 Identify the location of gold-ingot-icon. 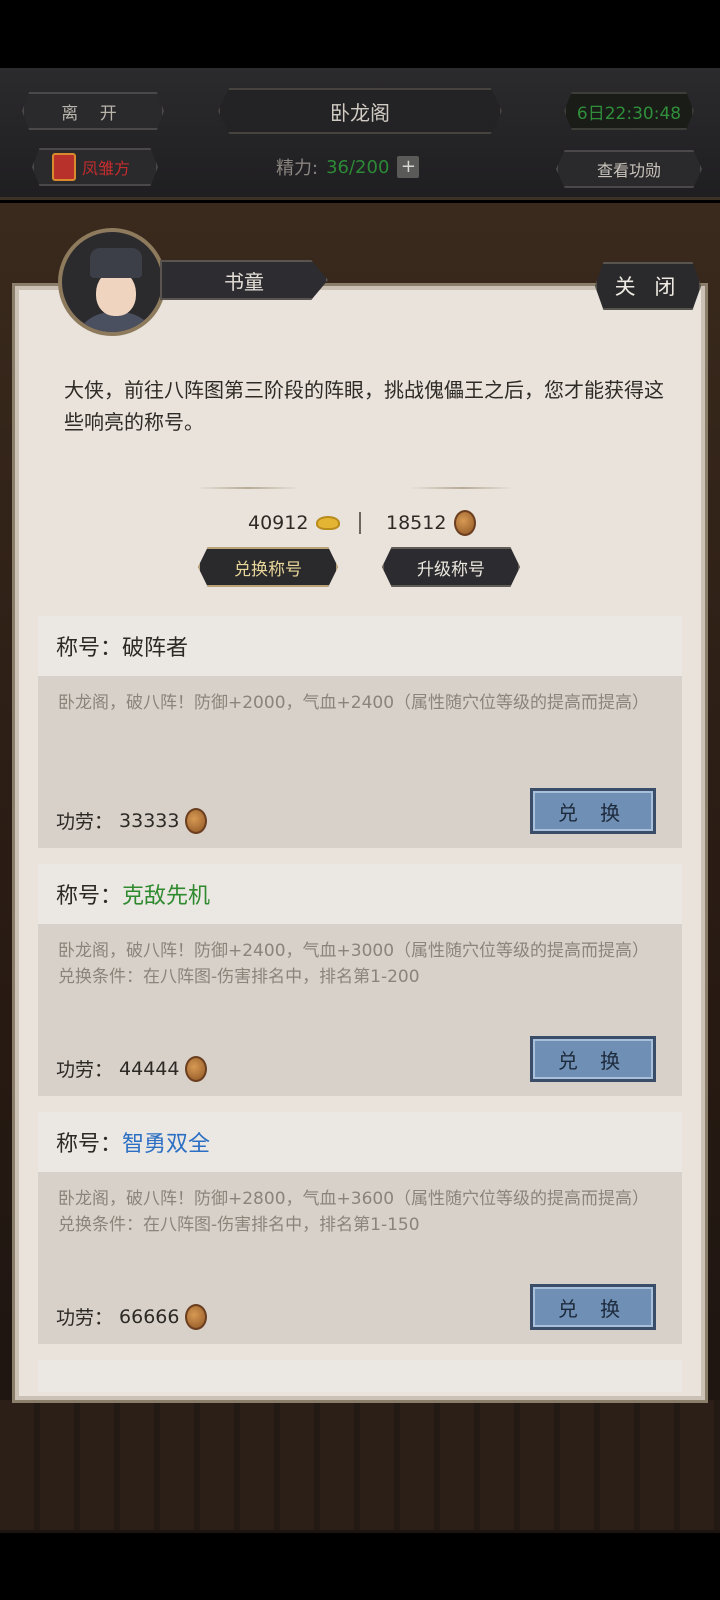
(328, 523).